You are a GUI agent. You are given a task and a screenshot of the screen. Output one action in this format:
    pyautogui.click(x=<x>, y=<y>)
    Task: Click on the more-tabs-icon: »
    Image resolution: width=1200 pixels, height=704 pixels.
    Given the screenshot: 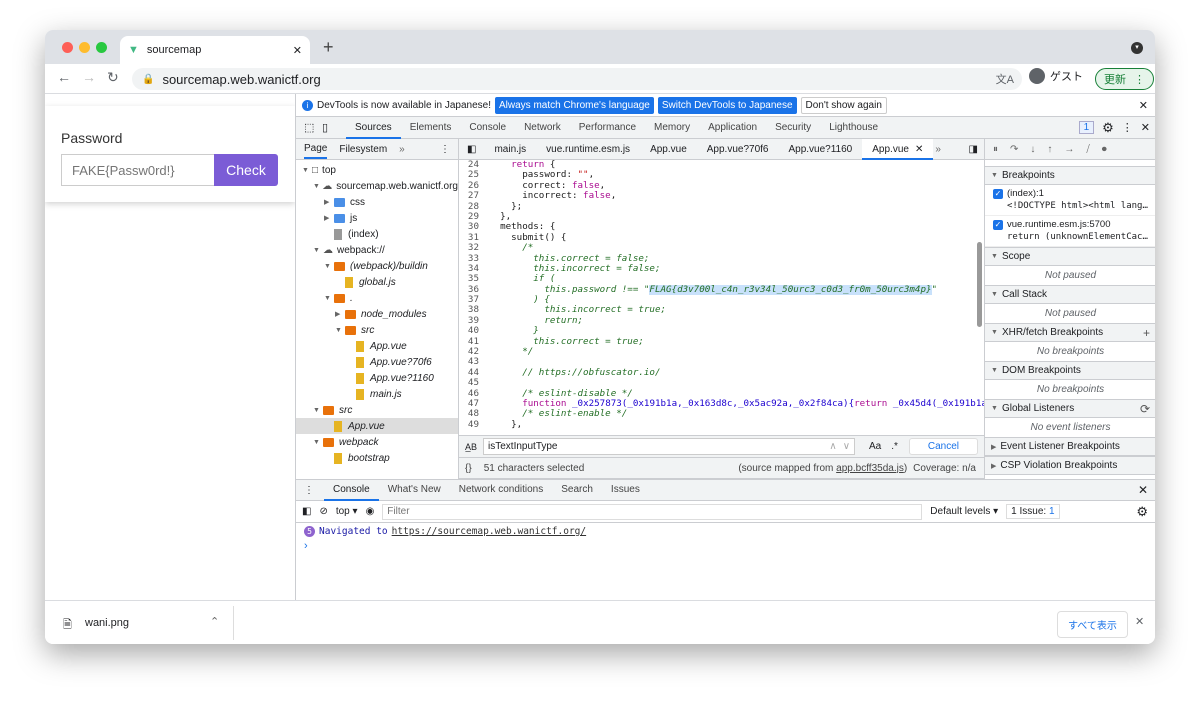 What is the action you would take?
    pyautogui.click(x=402, y=149)
    